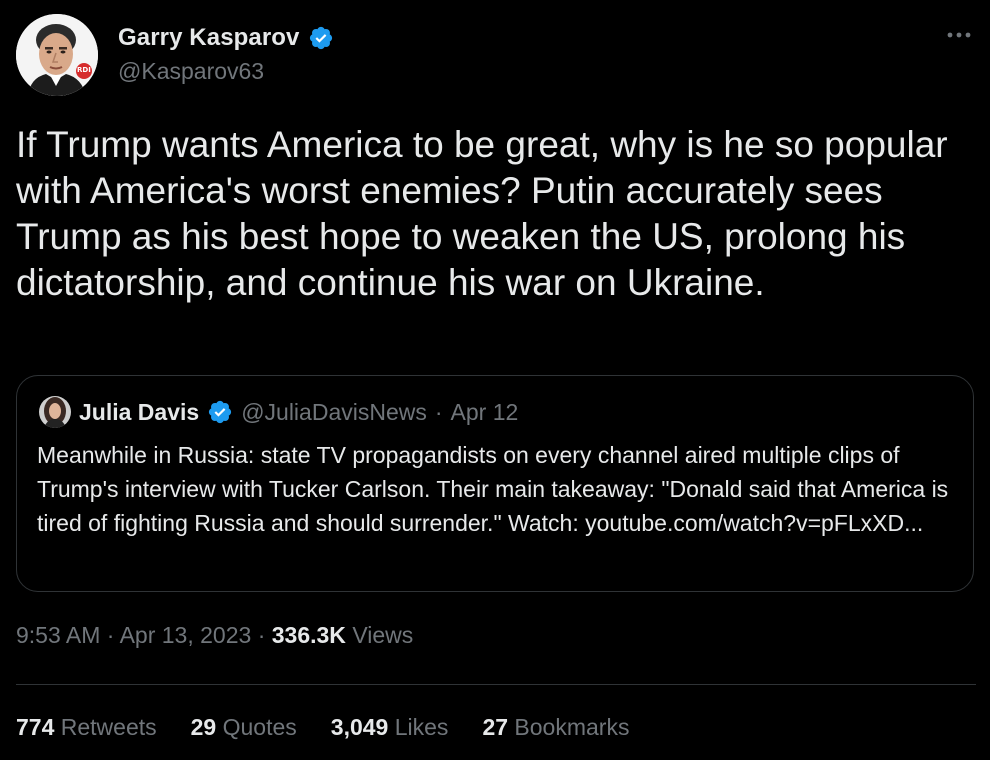  I want to click on retweets-stat: 774 Retweets, so click(86, 727).